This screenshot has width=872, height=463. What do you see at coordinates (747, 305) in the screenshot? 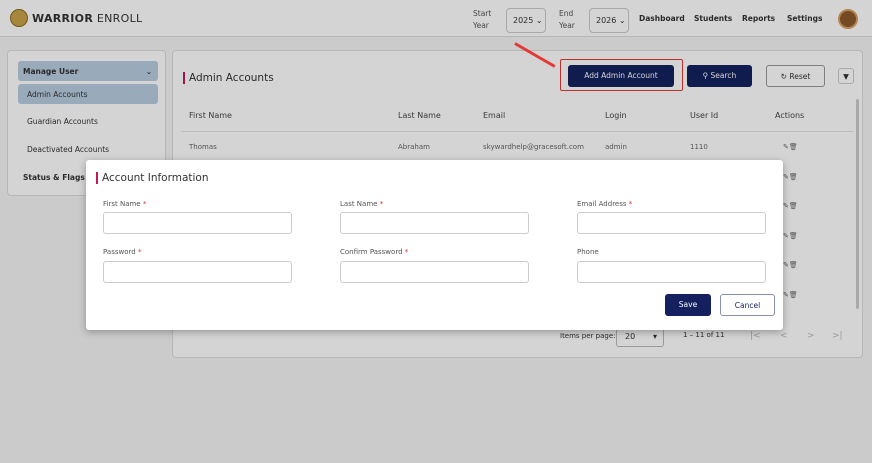
I see `cancel-button: Cancel` at bounding box center [747, 305].